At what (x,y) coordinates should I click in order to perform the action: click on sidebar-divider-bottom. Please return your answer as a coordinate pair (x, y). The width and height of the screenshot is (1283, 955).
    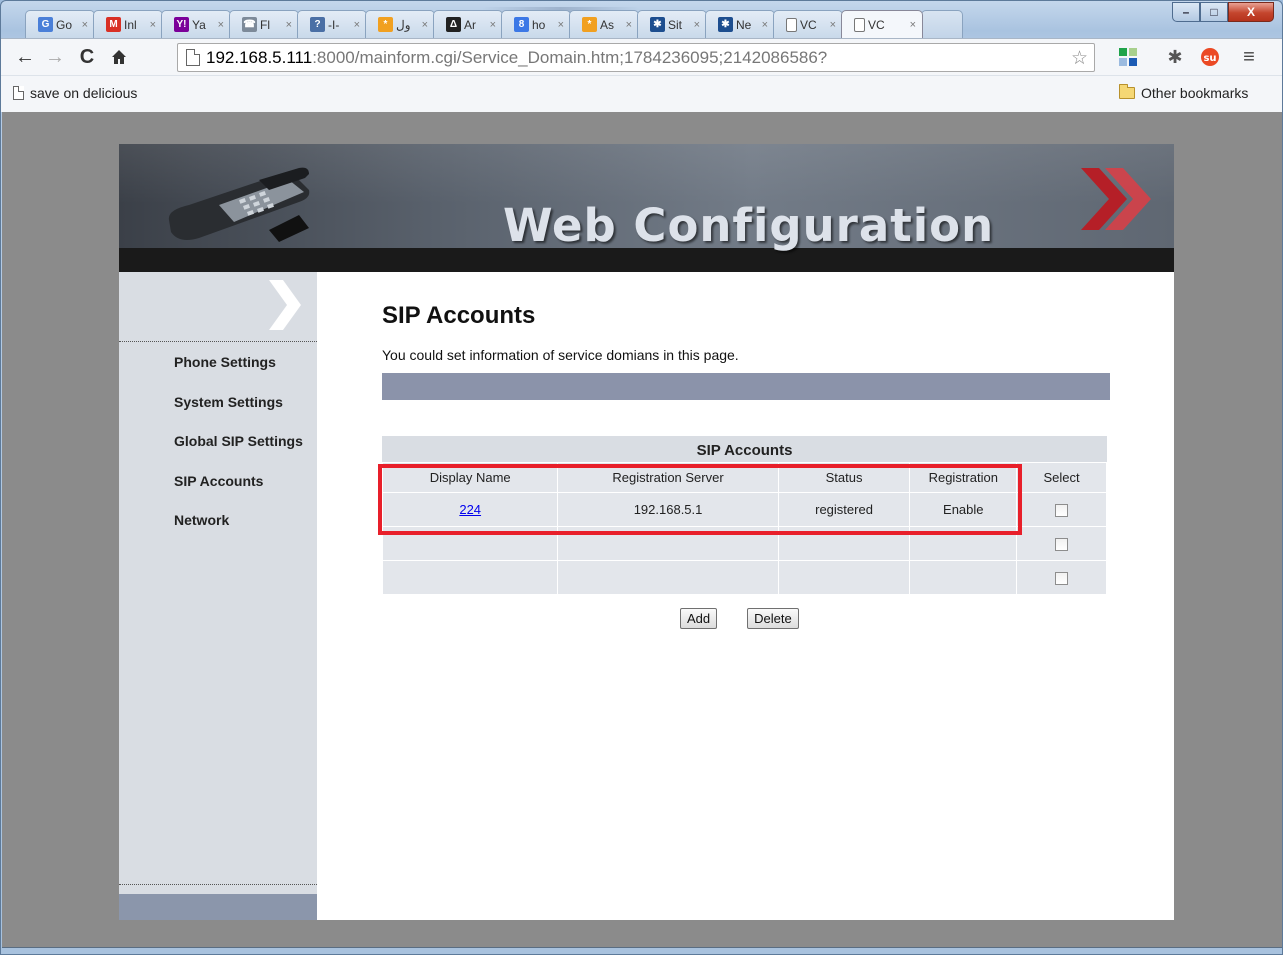
    Looking at the image, I should click on (218, 884).